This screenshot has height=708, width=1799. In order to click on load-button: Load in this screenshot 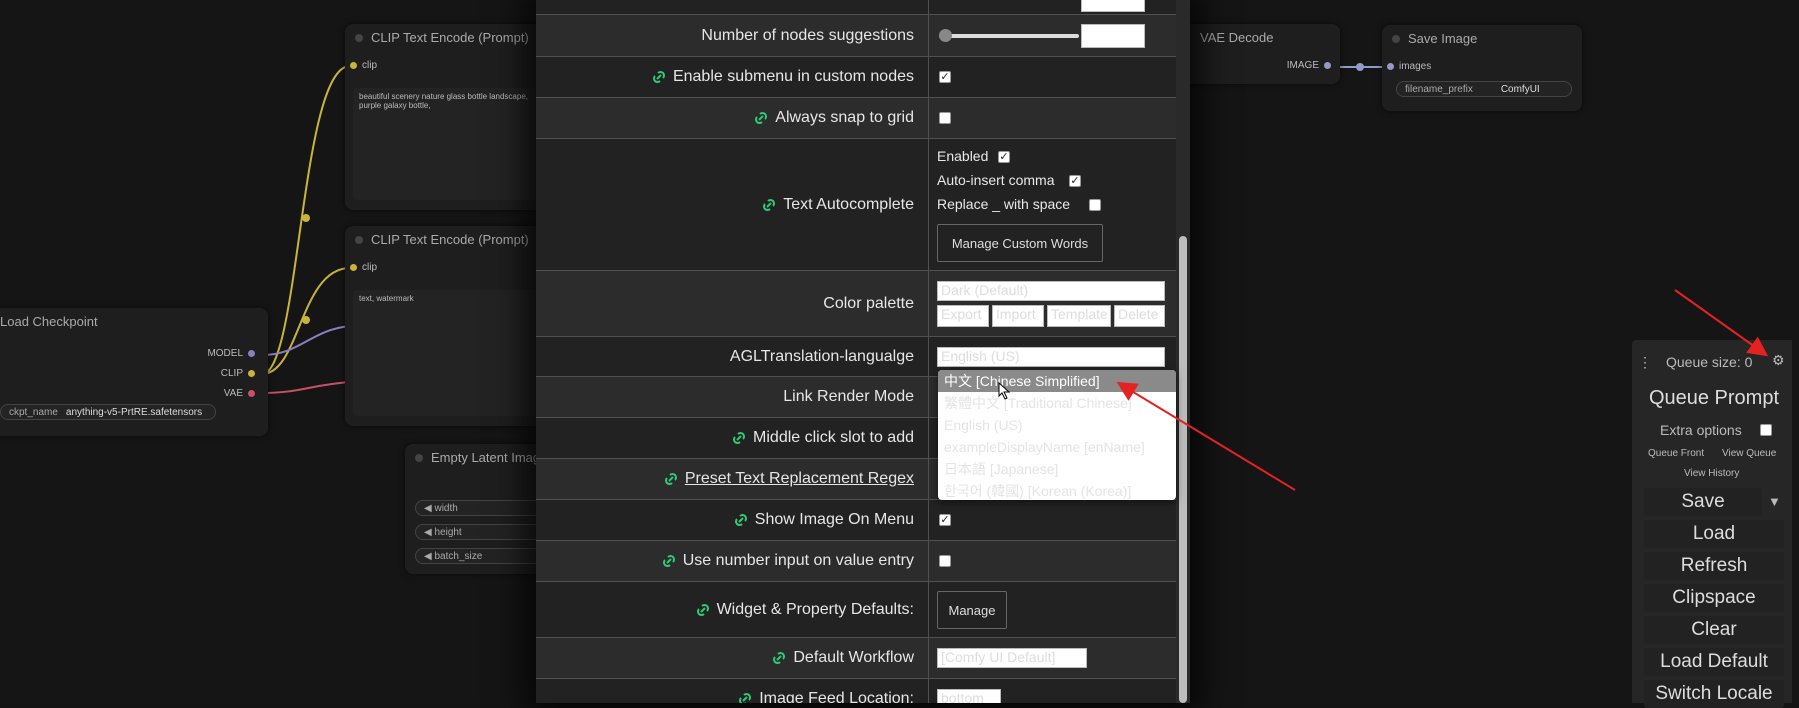, I will do `click(1714, 534)`.